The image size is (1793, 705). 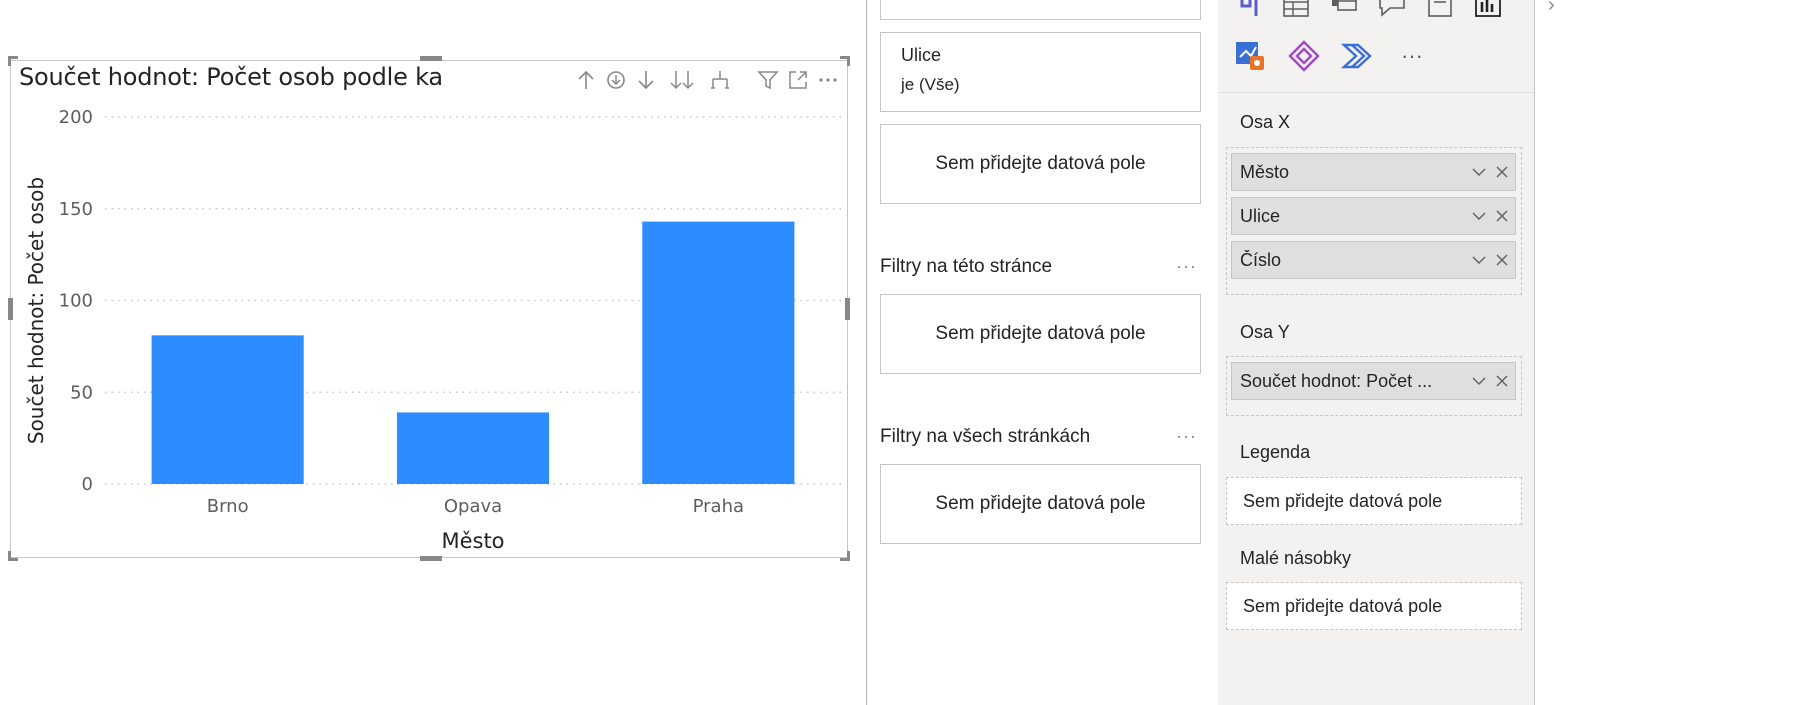 I want to click on all-pages-filters-heading: Filtry na všech stránkách, so click(x=985, y=436).